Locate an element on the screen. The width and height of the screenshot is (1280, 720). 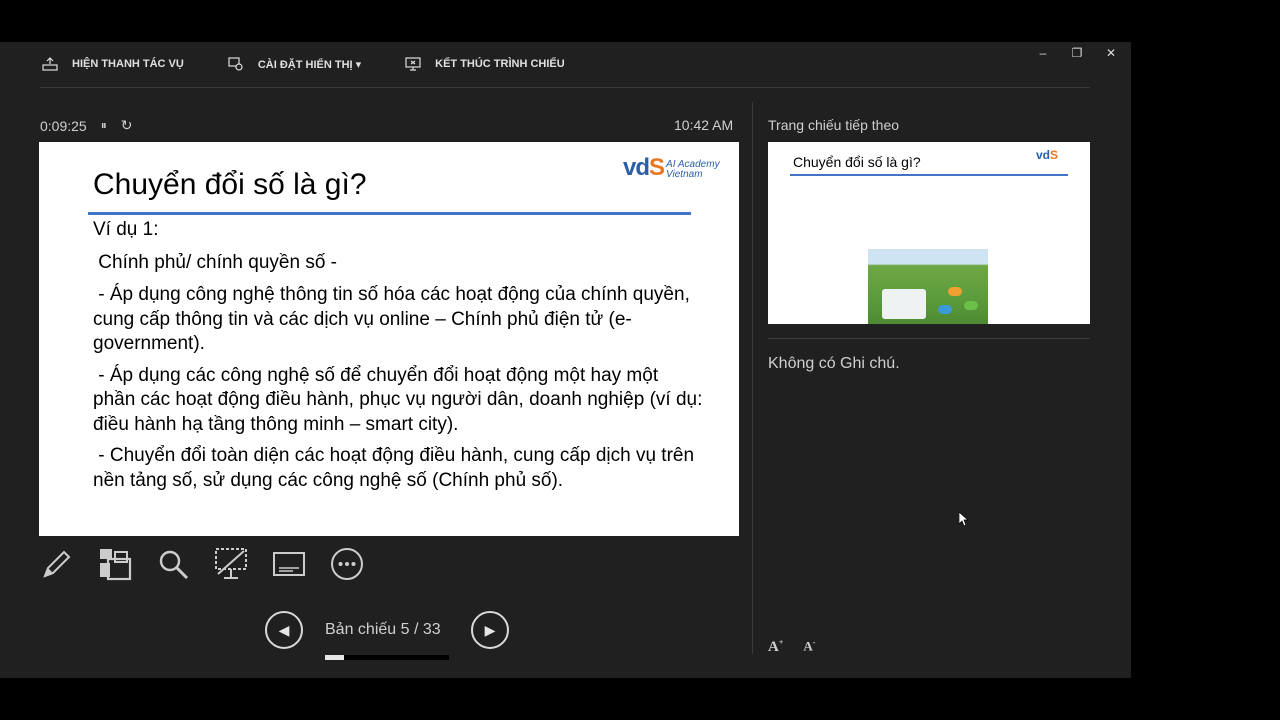
slide-progress-fill is located at coordinates (334, 657).